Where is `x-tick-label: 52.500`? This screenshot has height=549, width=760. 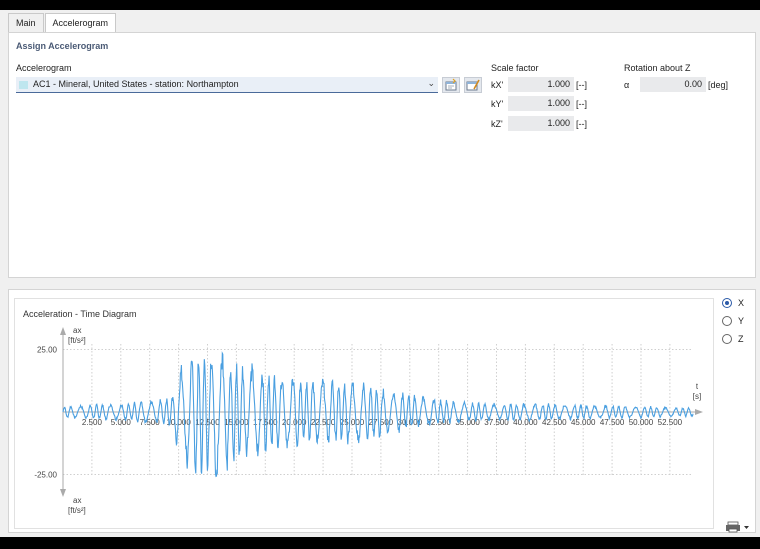 x-tick-label: 52.500 is located at coordinates (670, 422).